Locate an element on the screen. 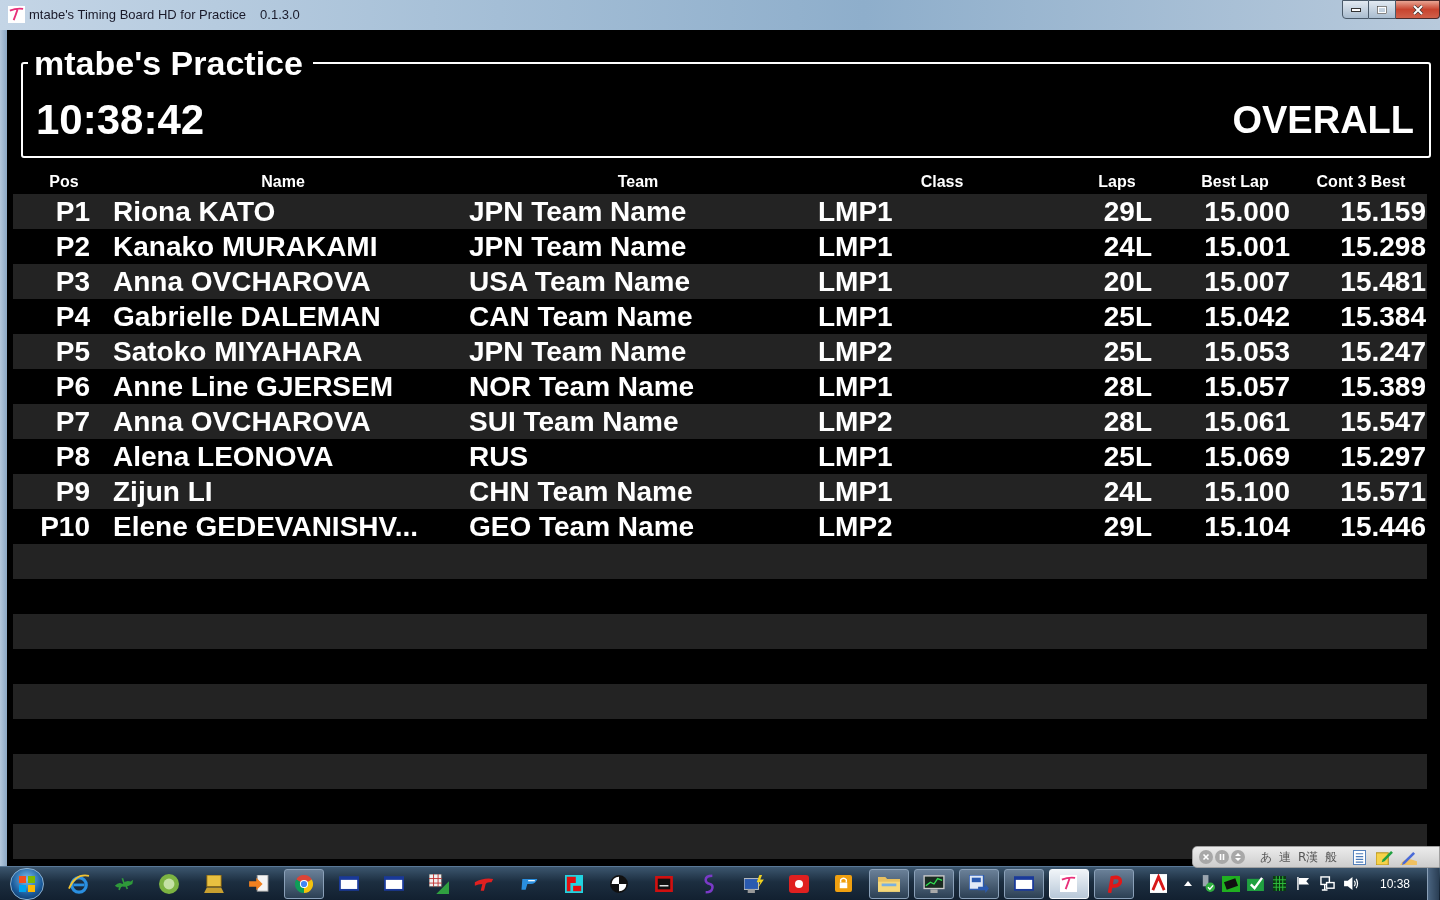 The image size is (1440, 900). column-header: Laps is located at coordinates (1117, 182).